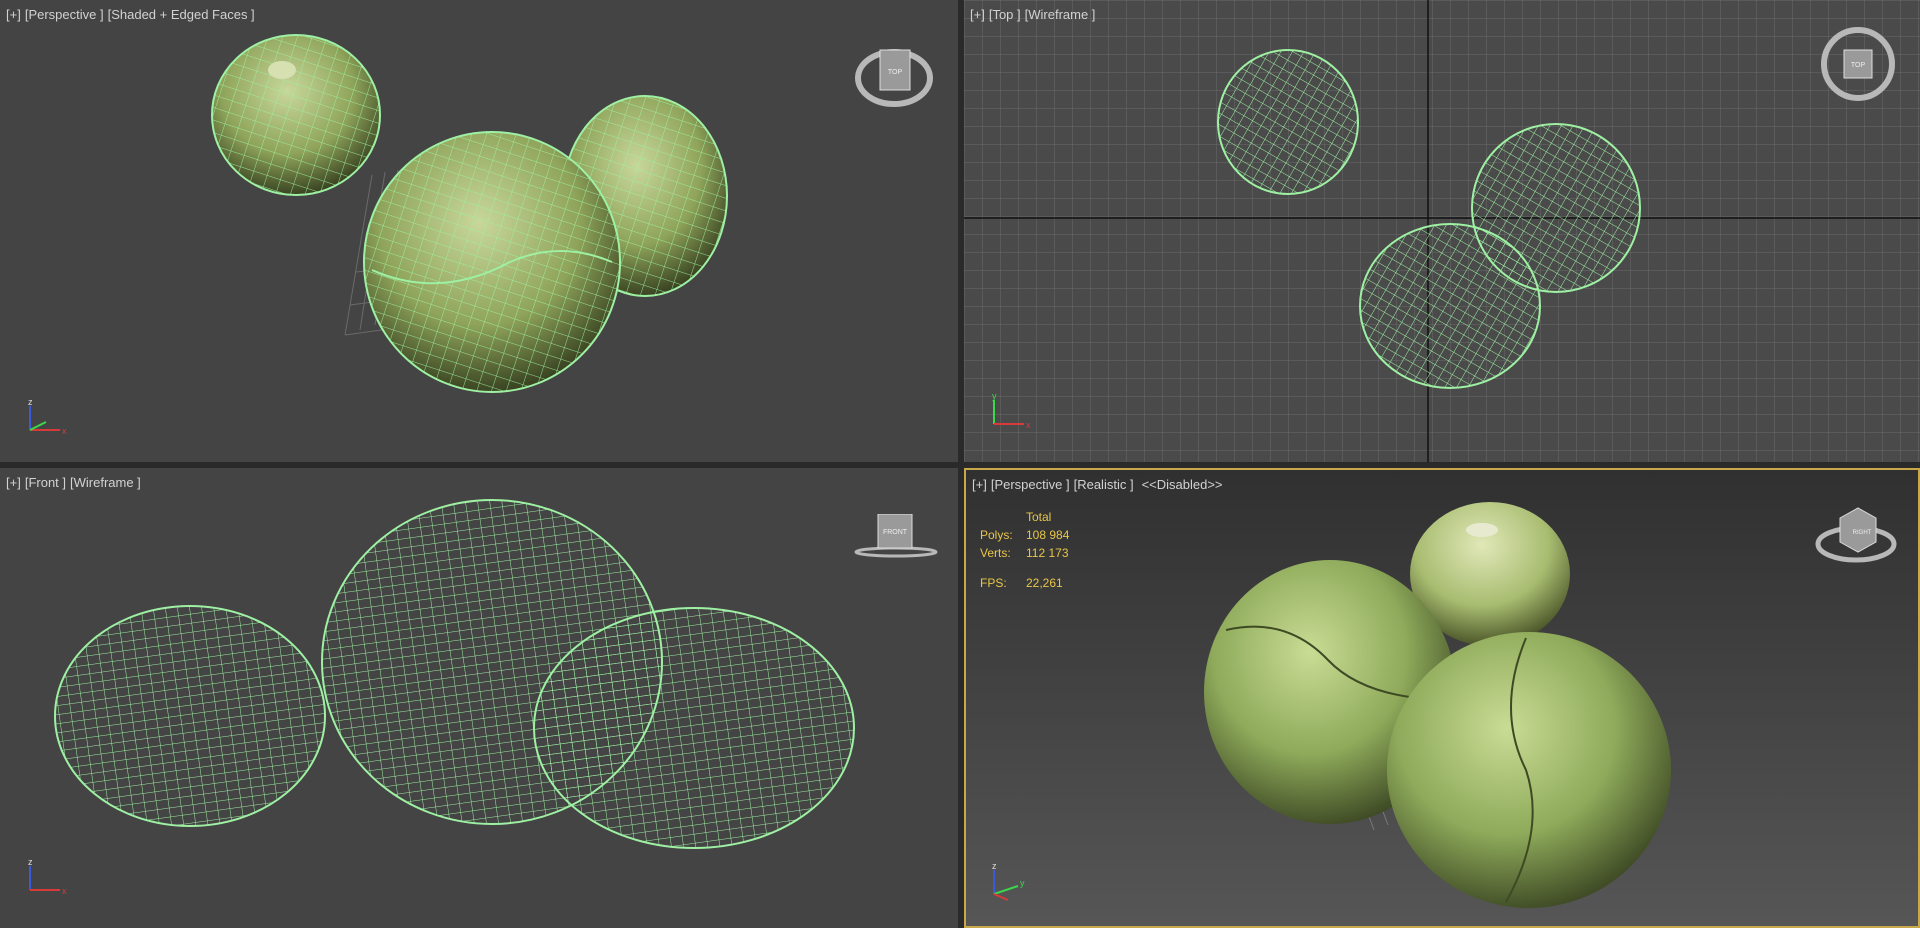 This screenshot has width=1920, height=928. What do you see at coordinates (993, 583) in the screenshot?
I see `stats-fps-label: FPS:` at bounding box center [993, 583].